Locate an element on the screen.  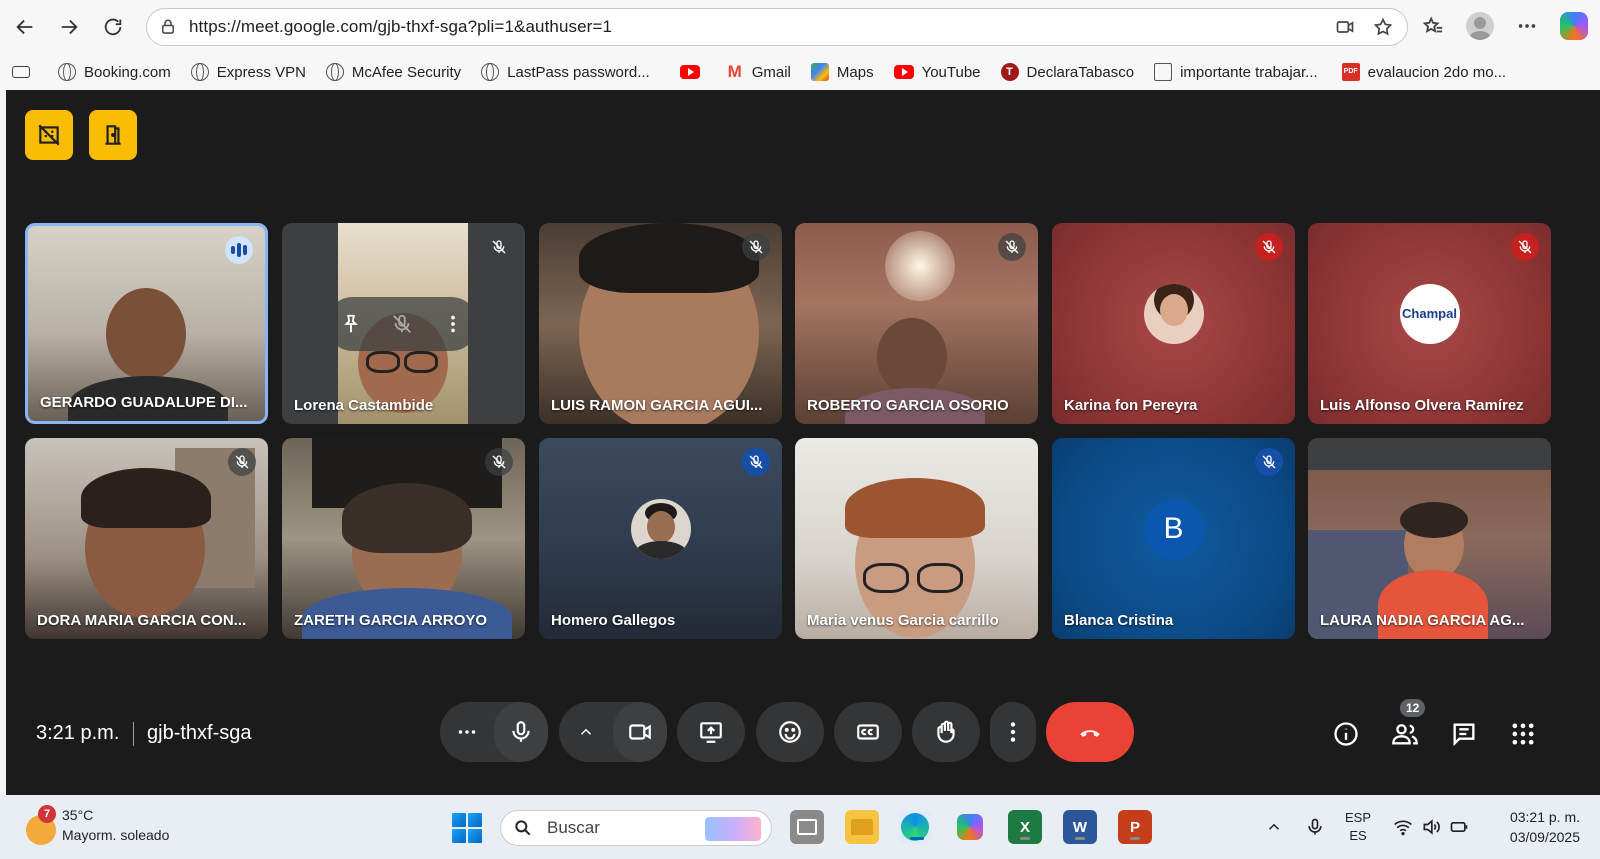
taskbar-clock: 03:21 p. m. 03/09/2025 is located at coordinates (1545, 827).